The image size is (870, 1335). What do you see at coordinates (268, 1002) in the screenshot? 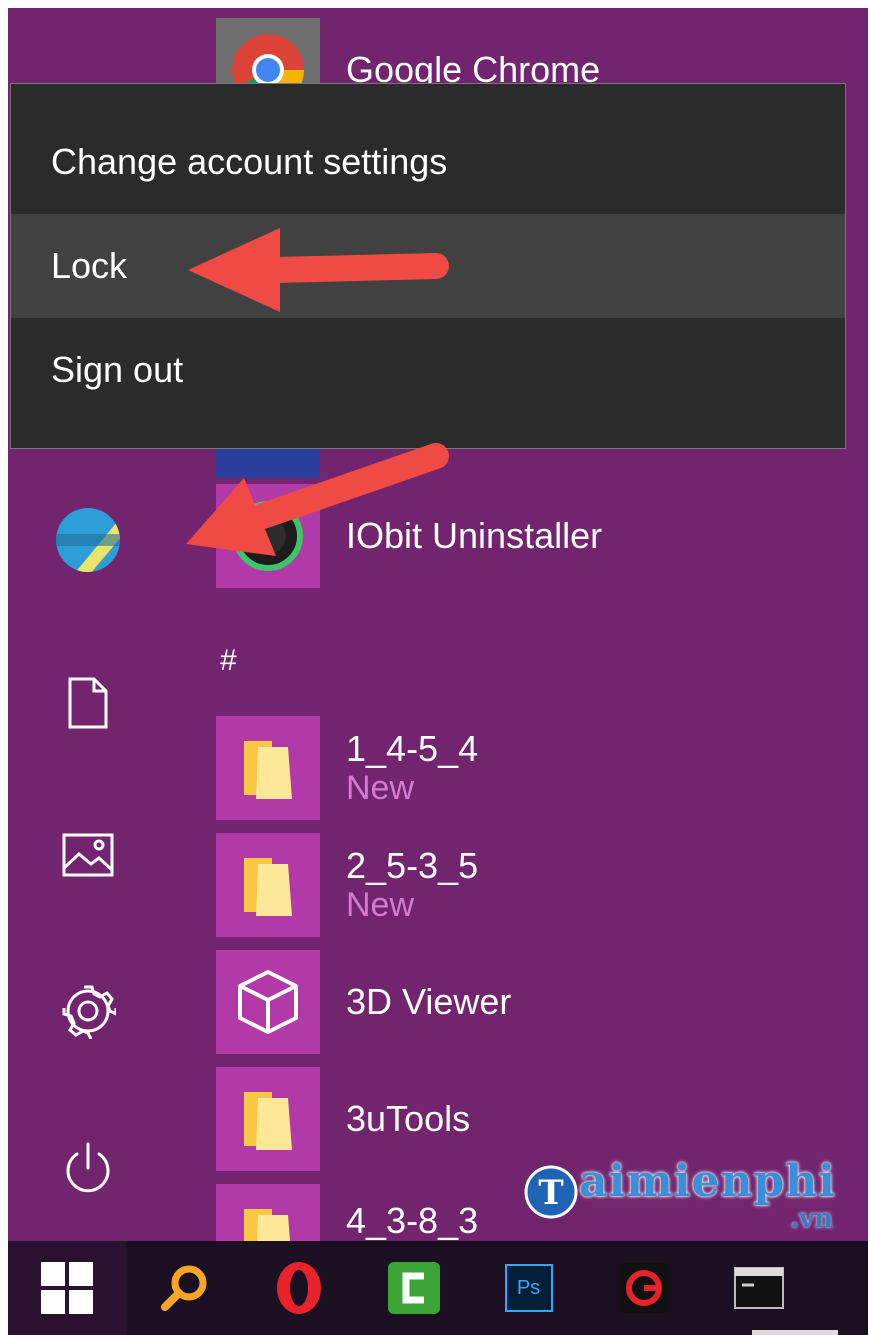
I see `cube-icon` at bounding box center [268, 1002].